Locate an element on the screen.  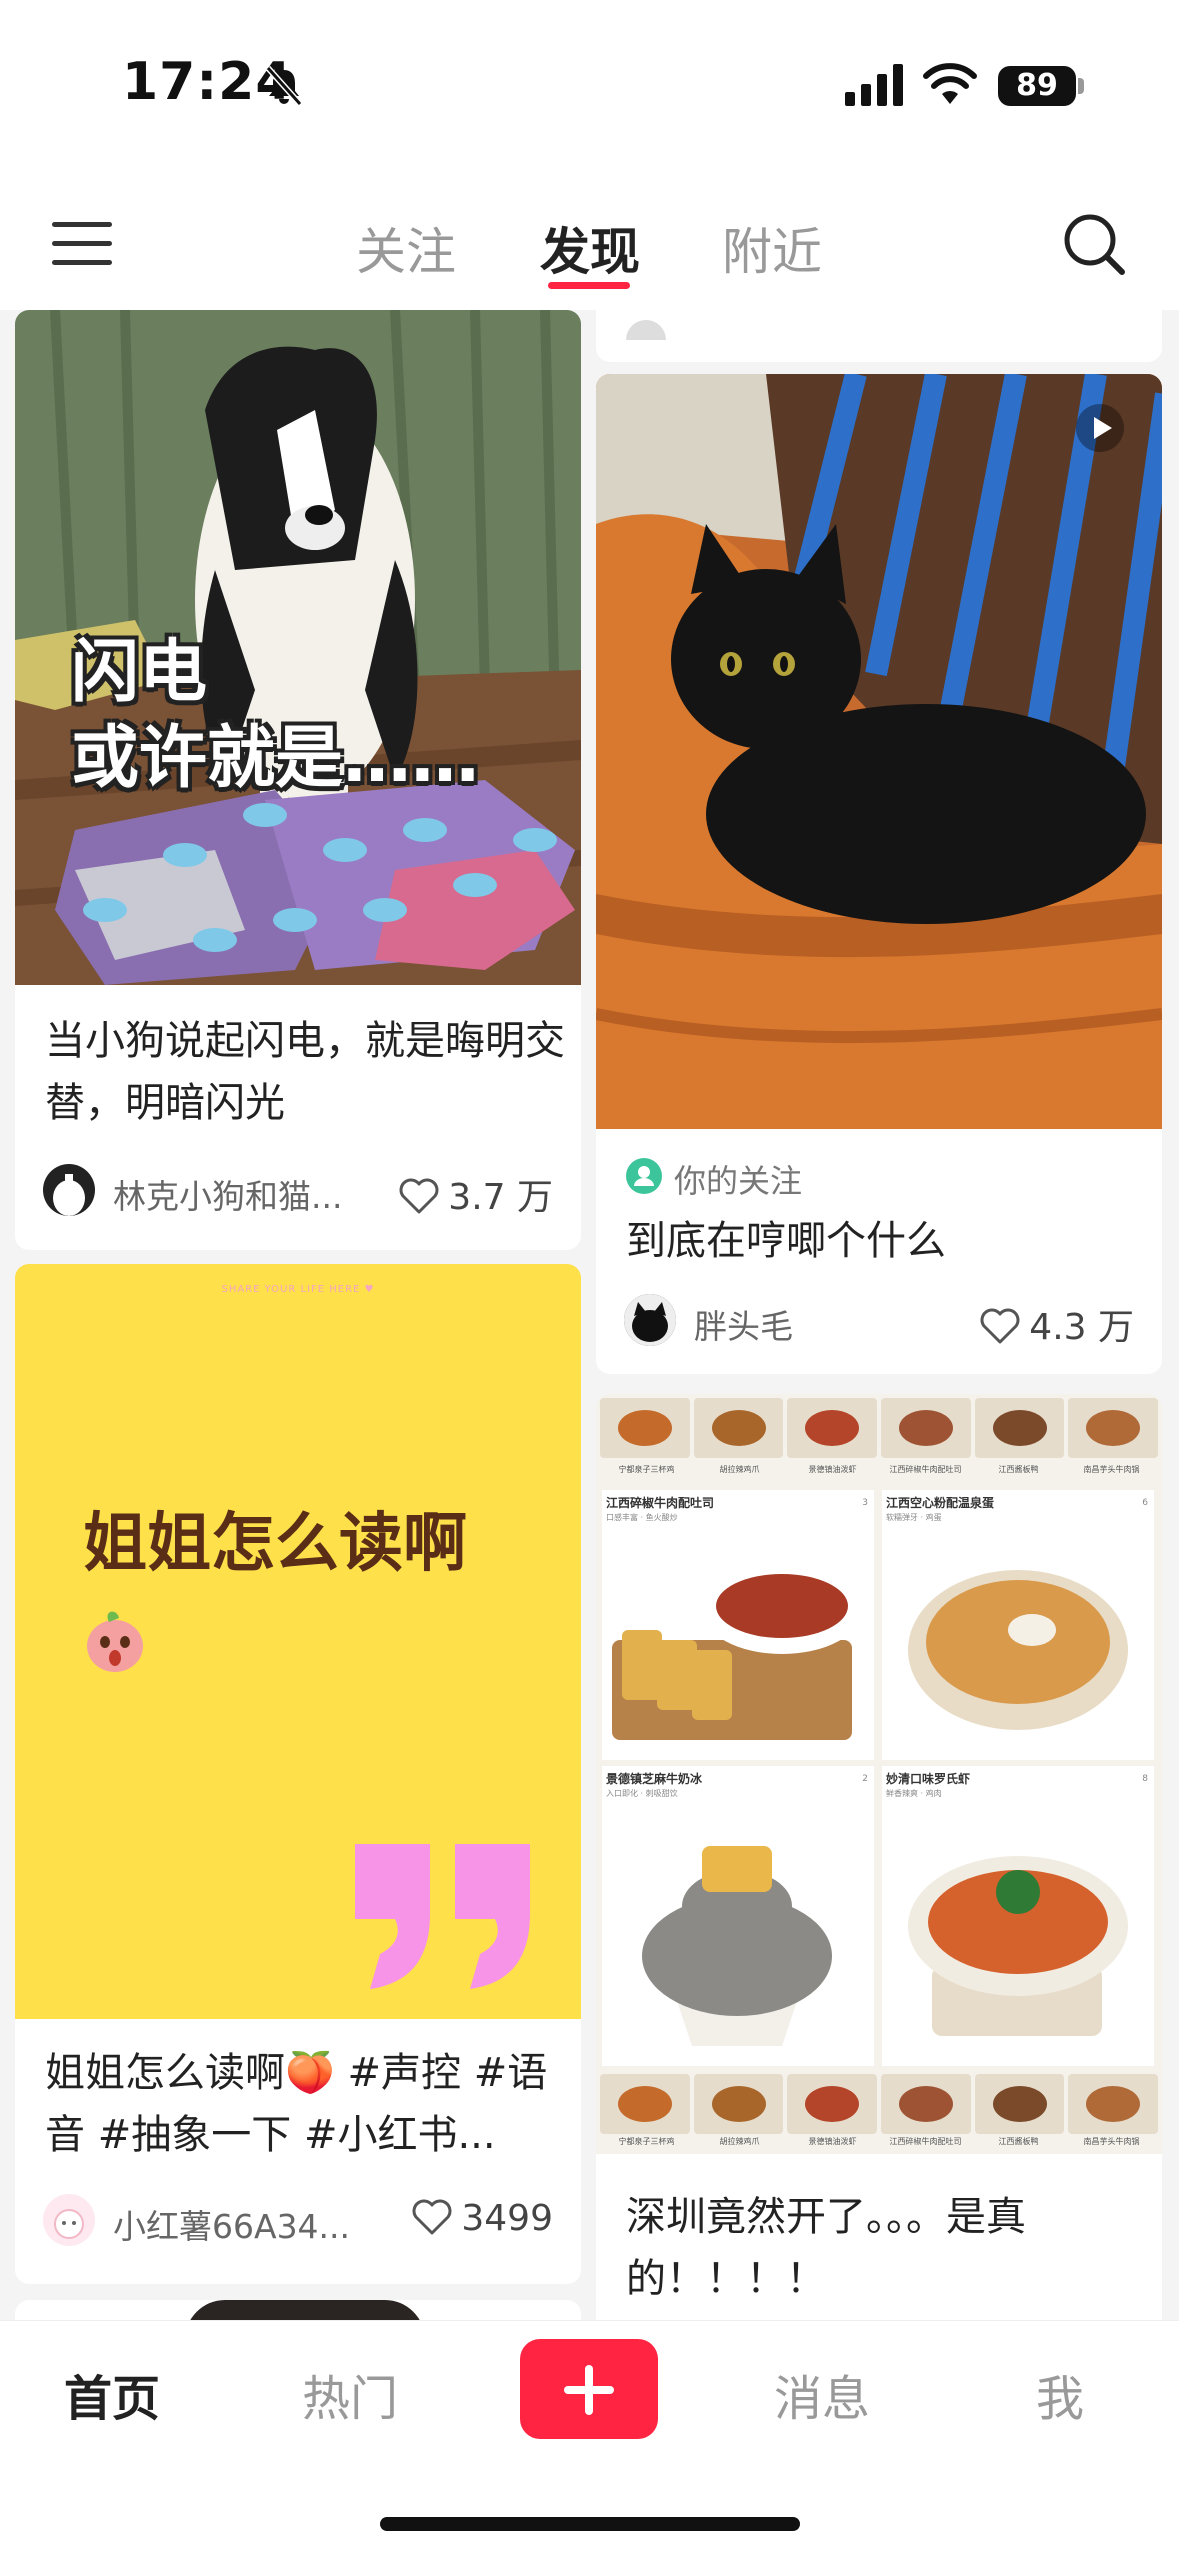
card-cover-image is located at coordinates (879, 751).